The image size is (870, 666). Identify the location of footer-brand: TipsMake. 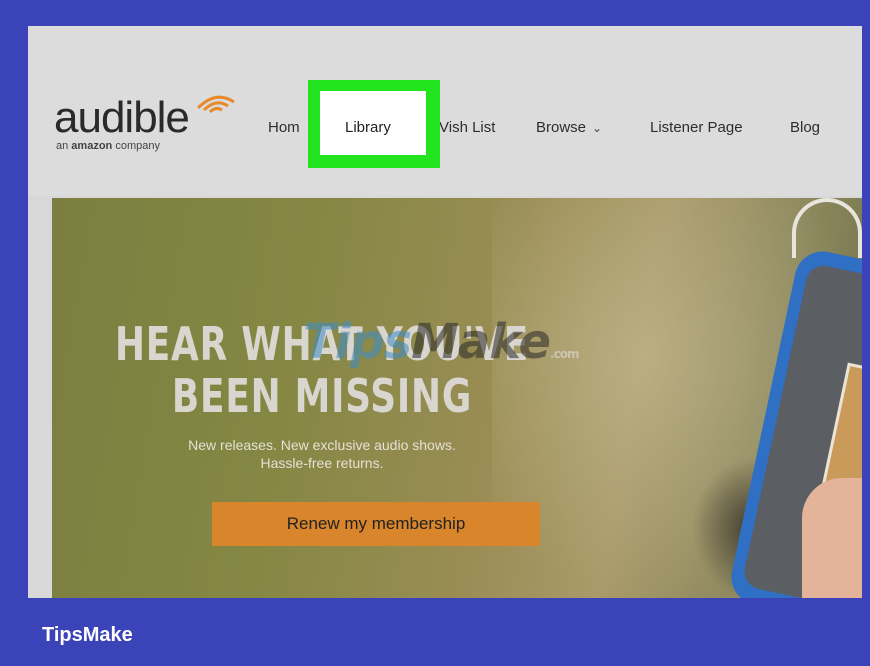
(87, 635).